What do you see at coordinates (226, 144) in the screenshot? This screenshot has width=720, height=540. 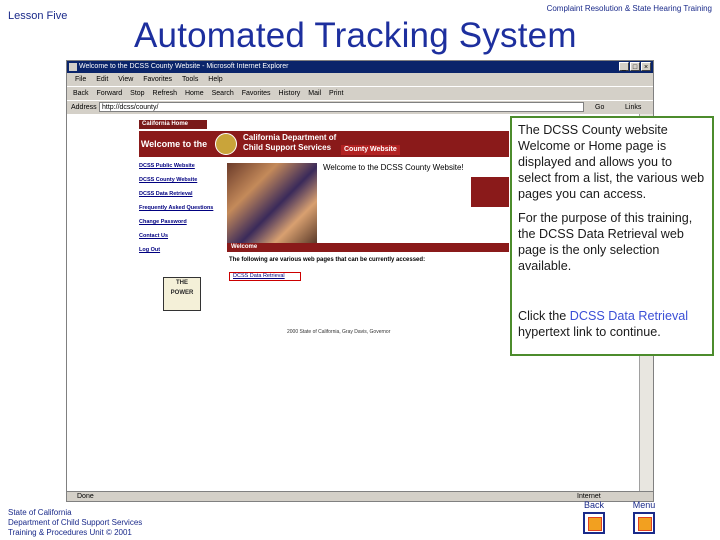 I see `state-seal-icon` at bounding box center [226, 144].